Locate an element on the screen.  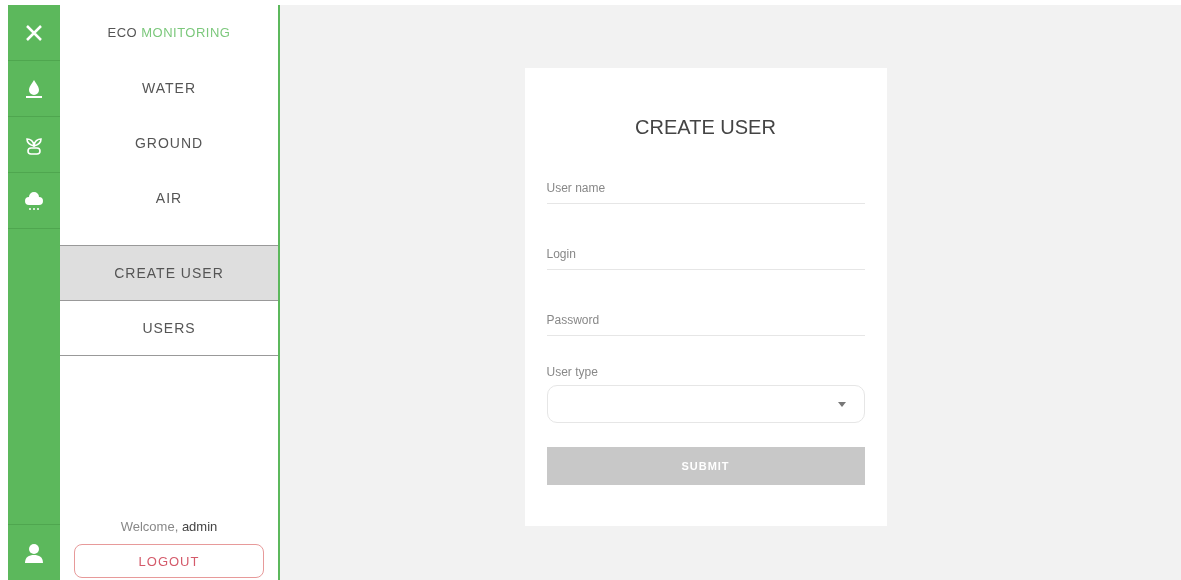
cloud-icon is located at coordinates (34, 200).